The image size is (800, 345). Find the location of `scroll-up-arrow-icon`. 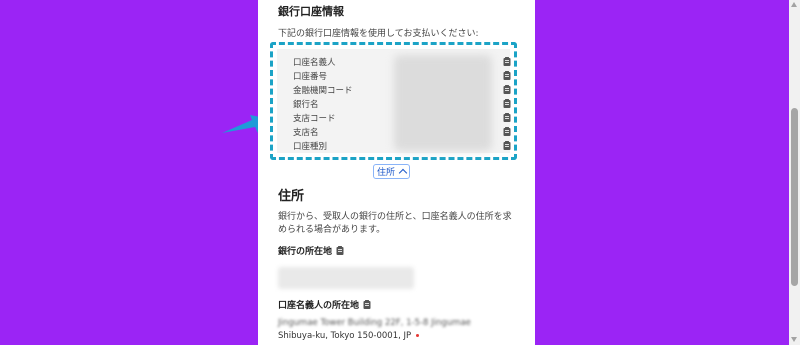

scroll-up-arrow-icon is located at coordinates (794, 4).